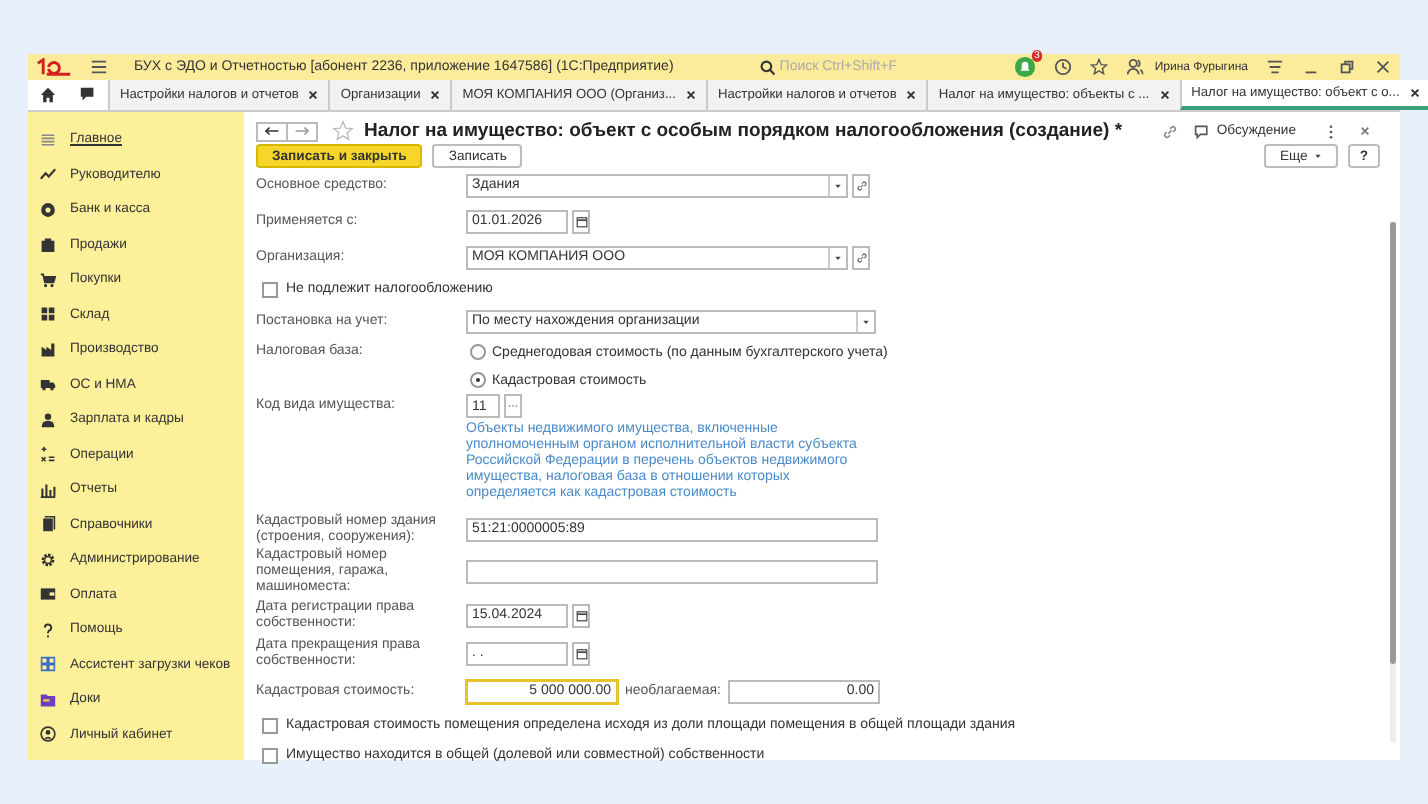 The width and height of the screenshot is (1428, 804). Describe the element at coordinates (48, 629) in the screenshot. I see `question-icon` at that location.